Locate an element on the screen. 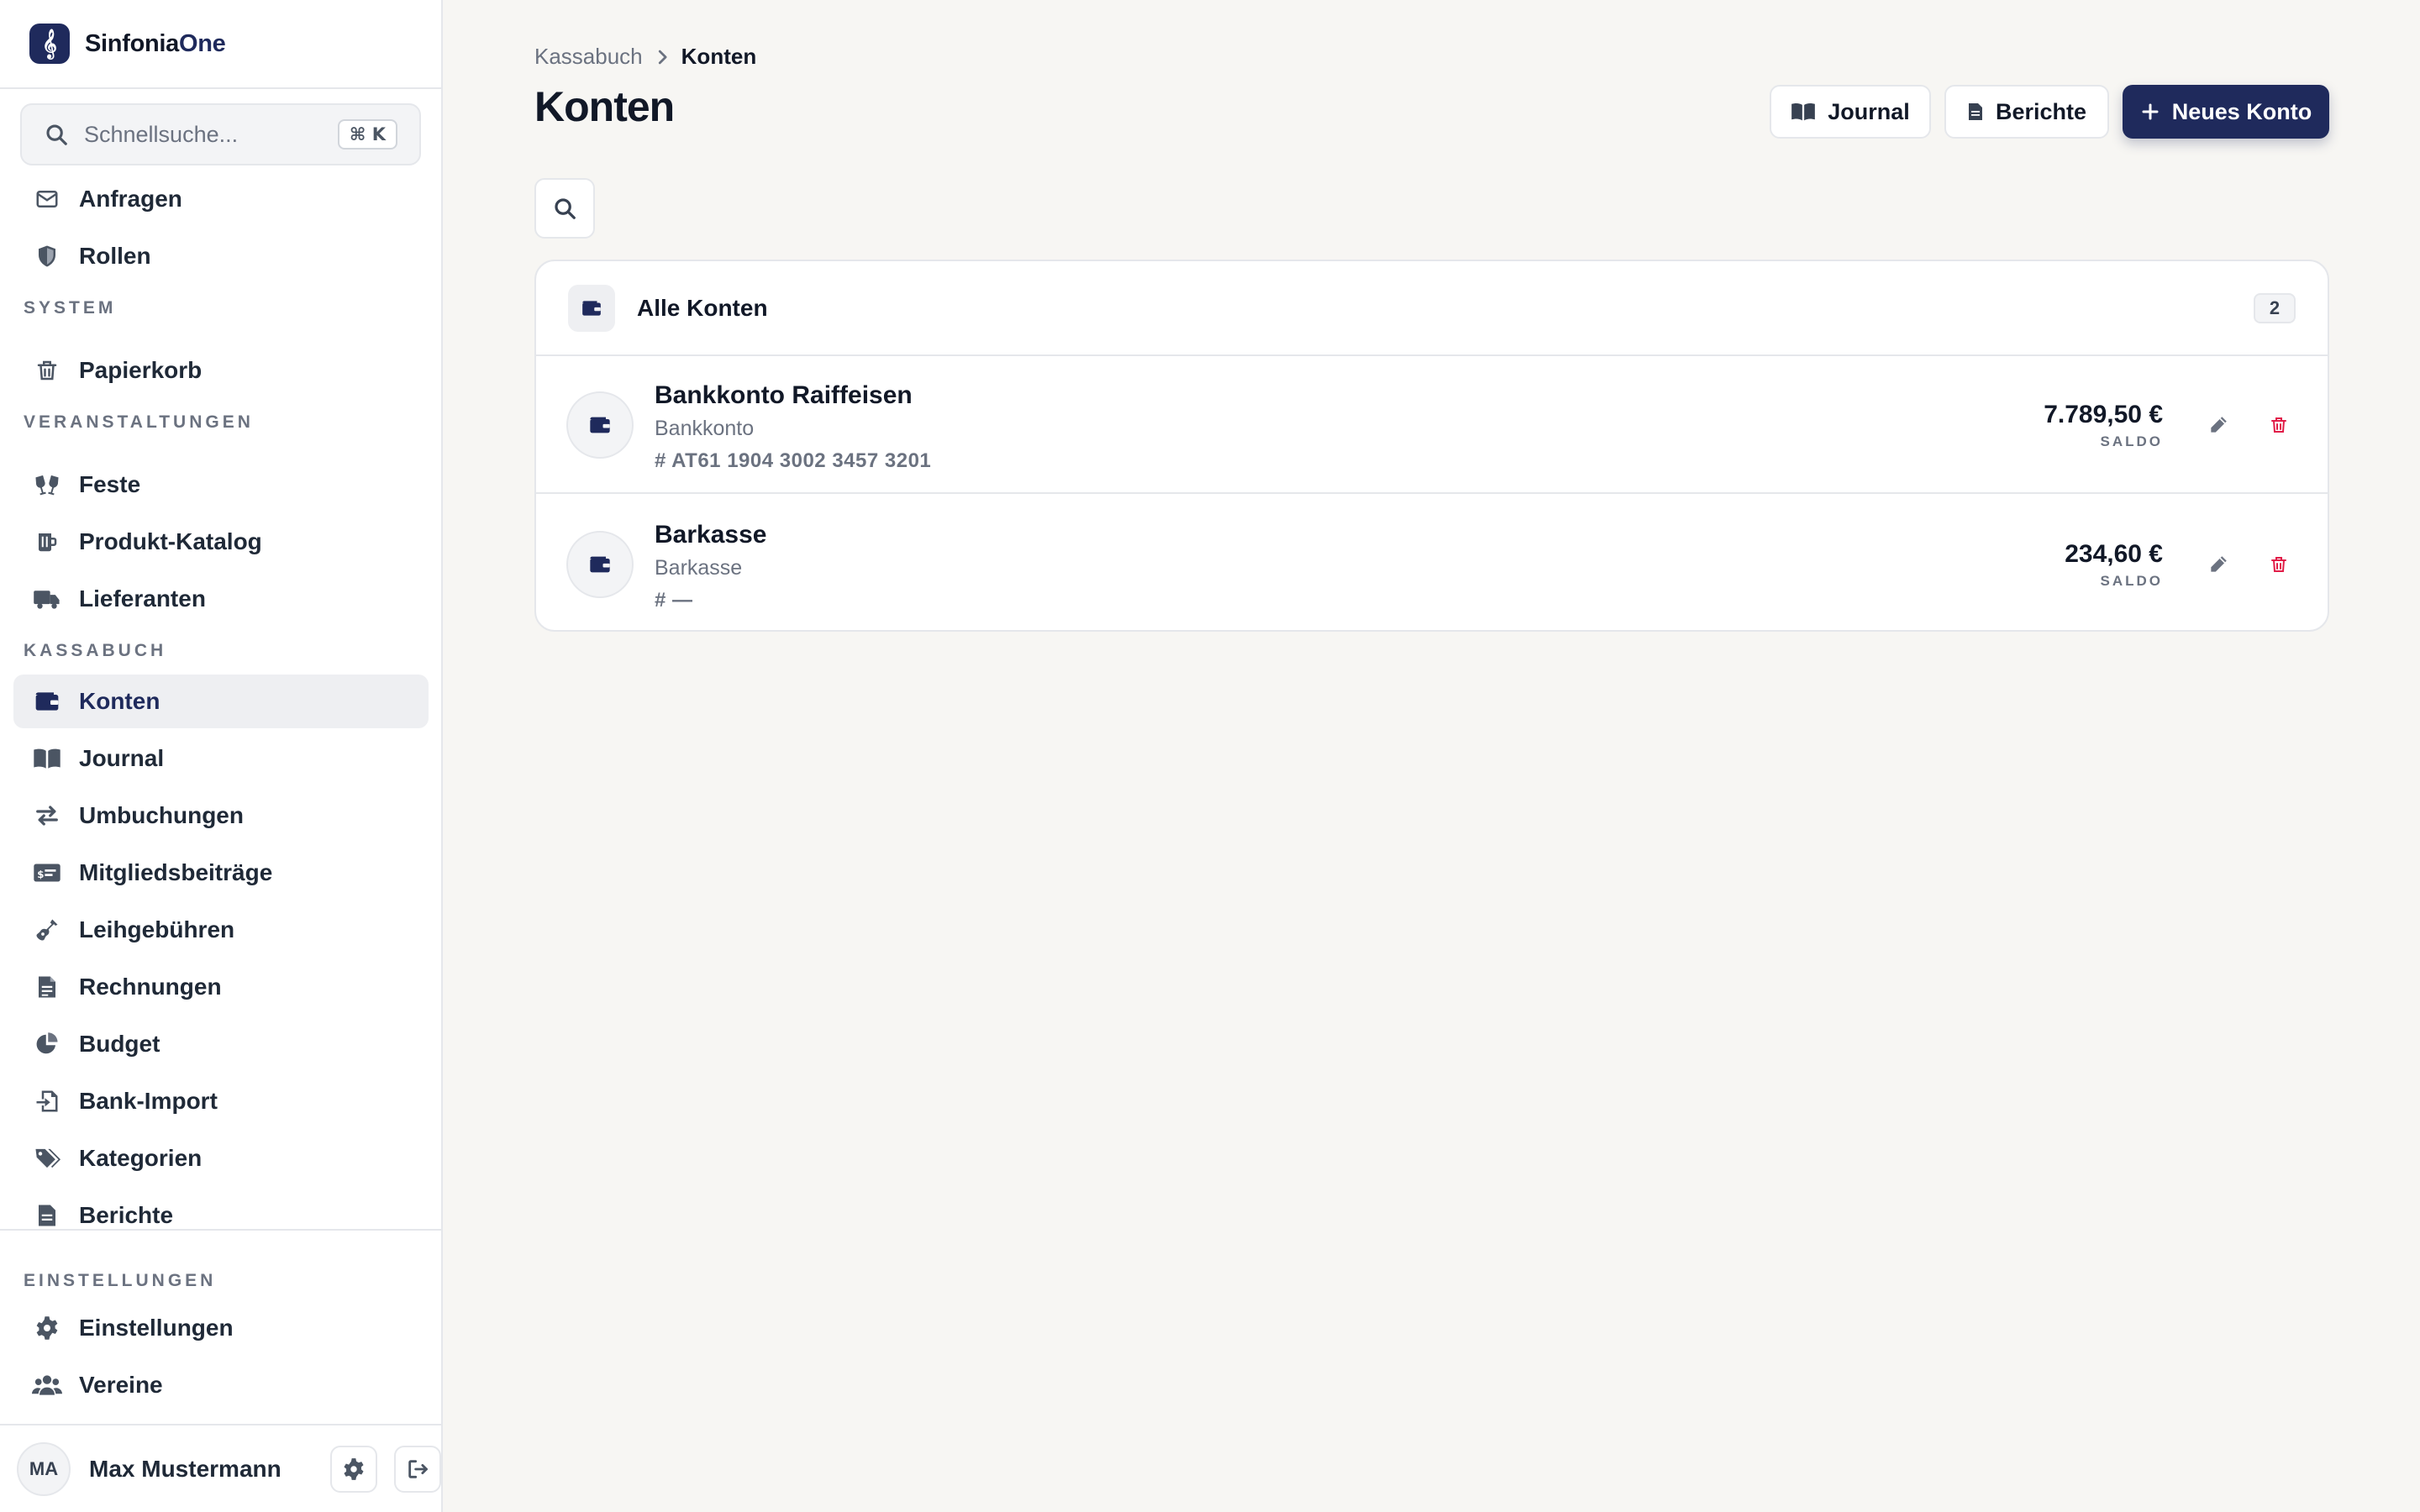 Image resolution: width=2420 pixels, height=1512 pixels. user-settings-button is located at coordinates (353, 1469).